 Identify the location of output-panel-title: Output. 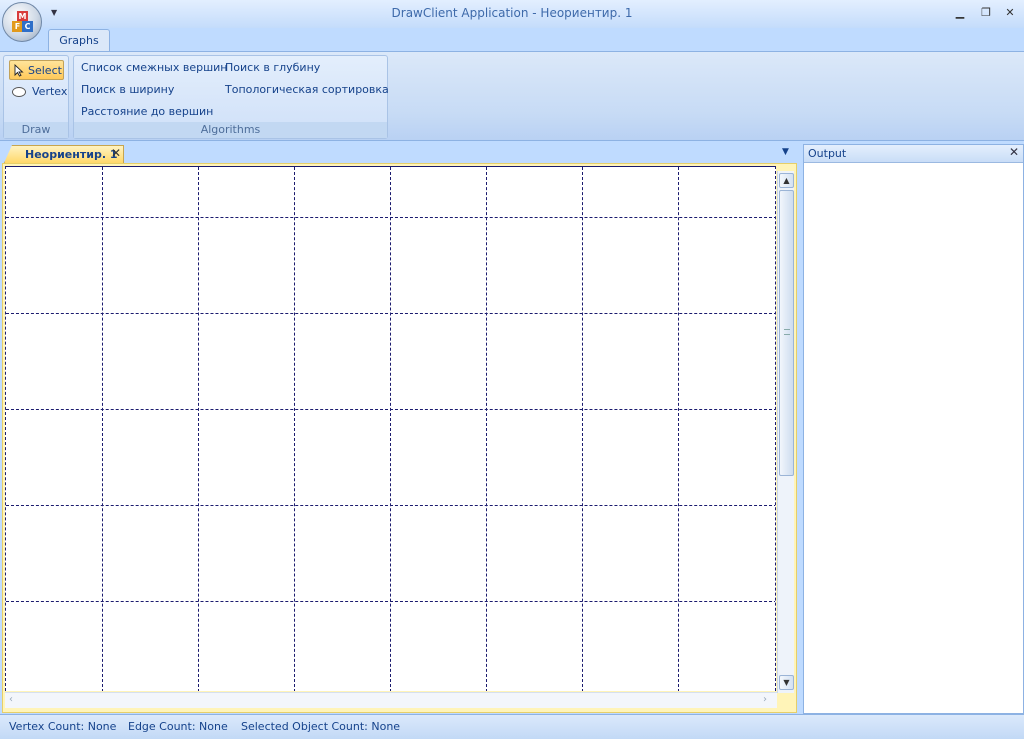
(827, 153).